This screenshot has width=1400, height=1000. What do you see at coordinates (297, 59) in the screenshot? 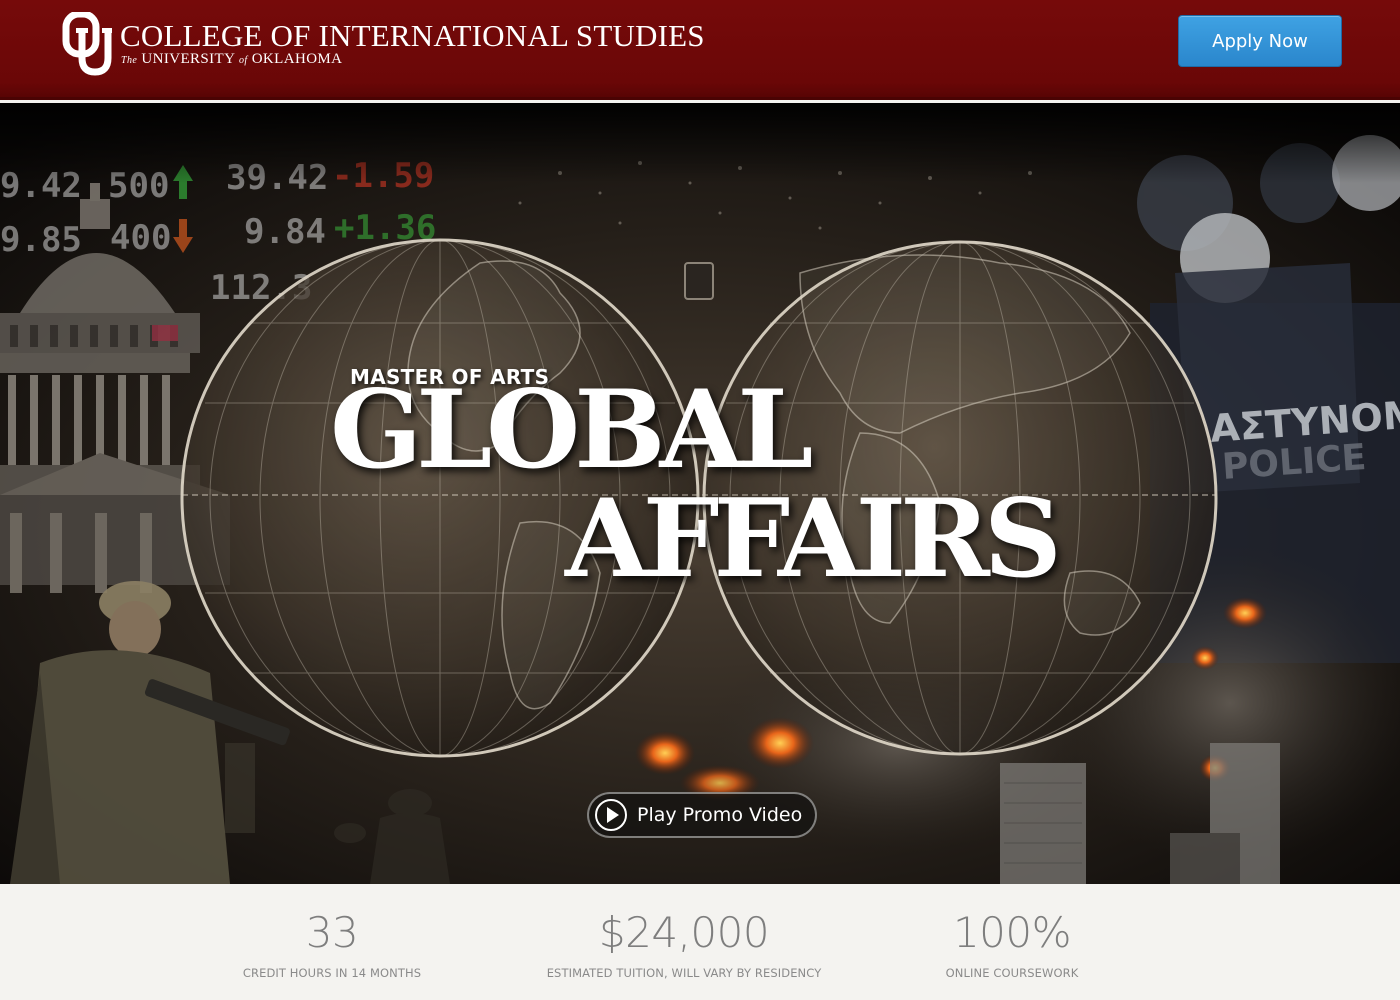
I see `university-state: OKLAHOMA` at bounding box center [297, 59].